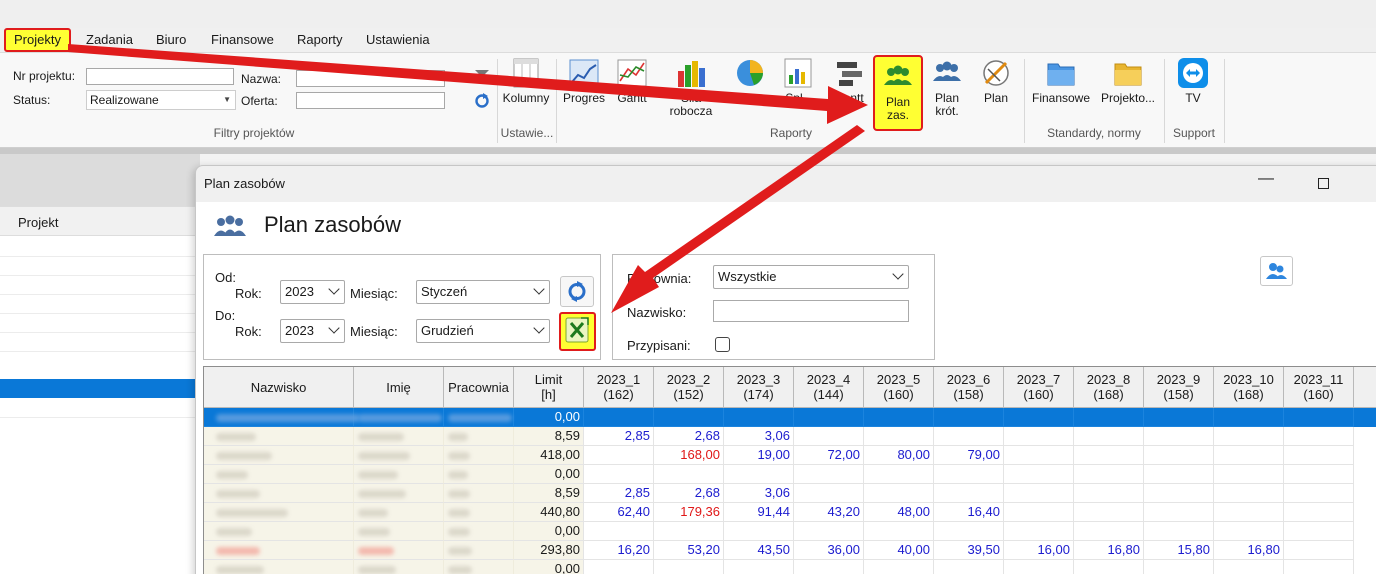  What do you see at coordinates (996, 92) in the screenshot?
I see `plan-button: Plan` at bounding box center [996, 92].